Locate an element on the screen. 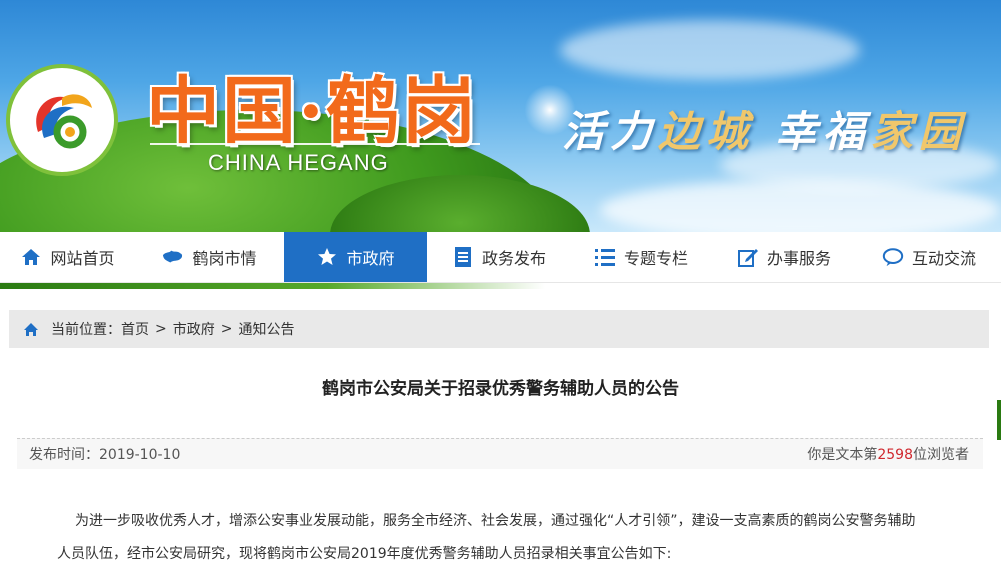  edit-icon is located at coordinates (748, 257).